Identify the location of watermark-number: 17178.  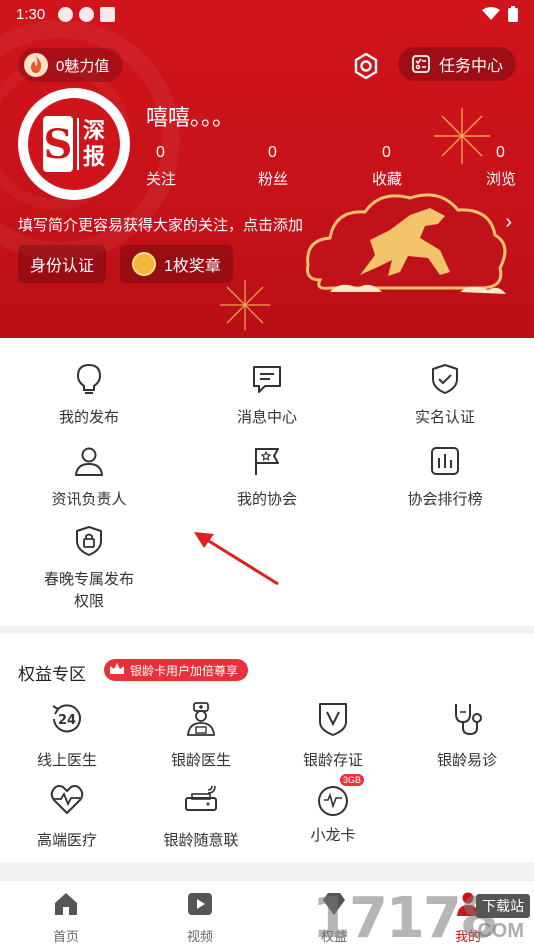
(405, 918).